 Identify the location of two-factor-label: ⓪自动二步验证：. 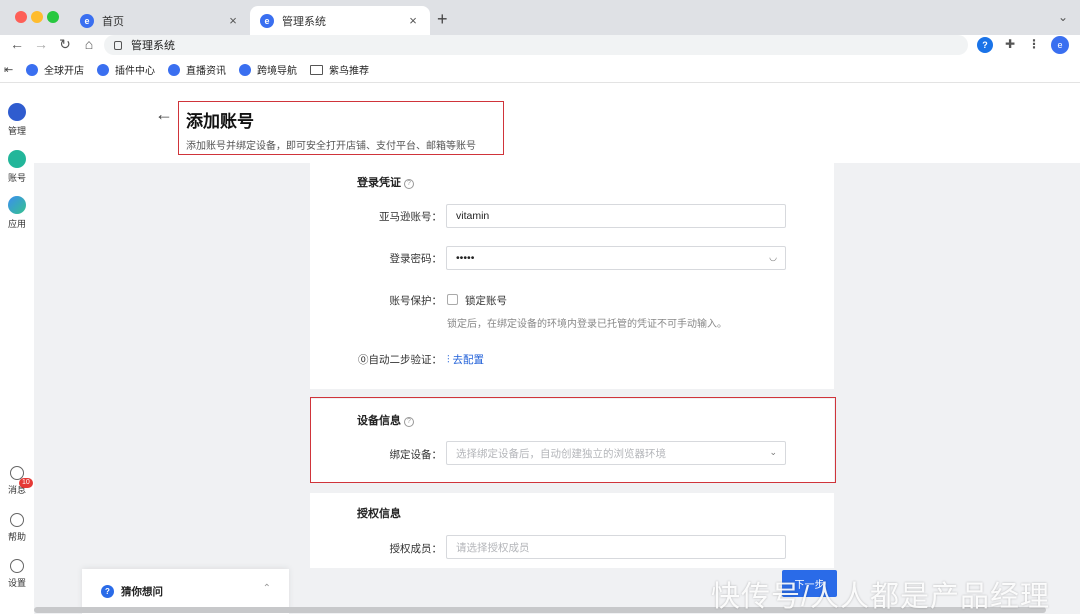
(400, 360).